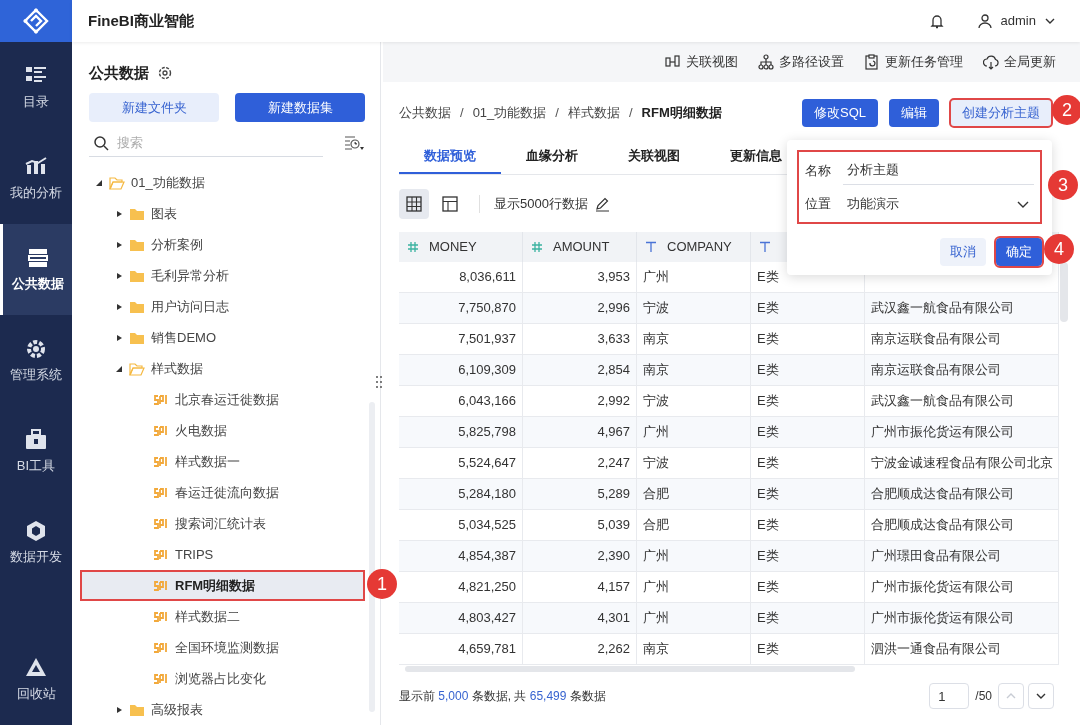 Image resolution: width=1080 pixels, height=725 pixels. Describe the element at coordinates (613, 370) in the screenshot. I see `table-cell-text: 2,854` at that location.